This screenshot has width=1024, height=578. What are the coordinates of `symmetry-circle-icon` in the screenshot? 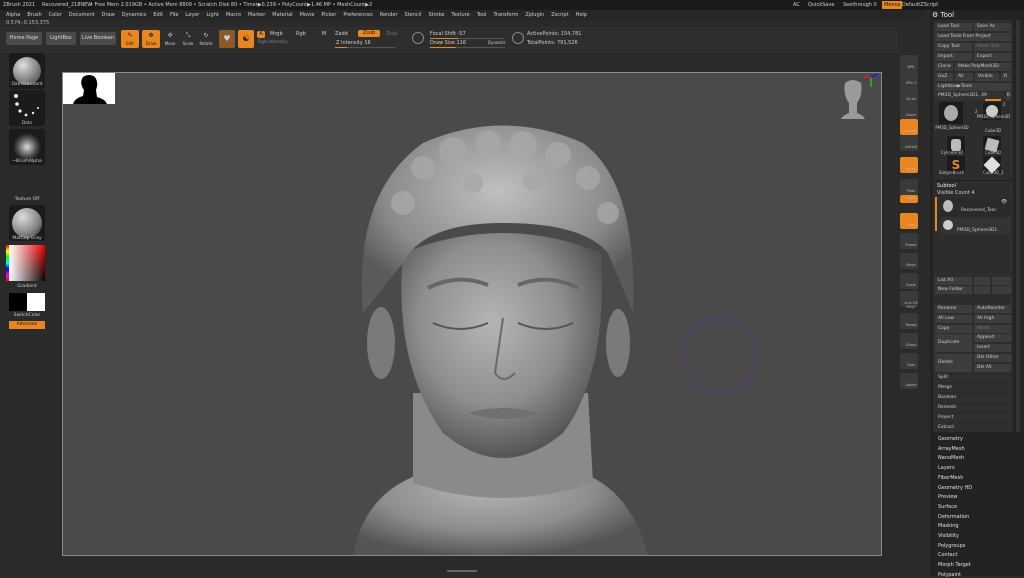 It's located at (418, 38).